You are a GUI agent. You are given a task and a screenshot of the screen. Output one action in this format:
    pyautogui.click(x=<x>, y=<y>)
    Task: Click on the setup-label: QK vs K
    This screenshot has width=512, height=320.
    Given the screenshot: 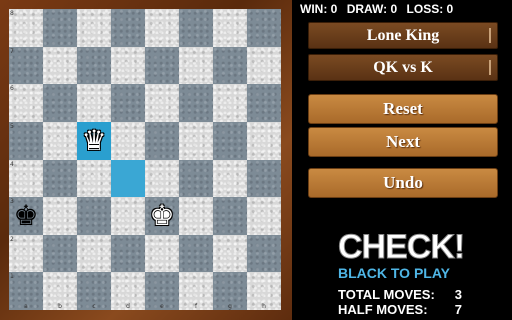 What is the action you would take?
    pyautogui.click(x=403, y=67)
    